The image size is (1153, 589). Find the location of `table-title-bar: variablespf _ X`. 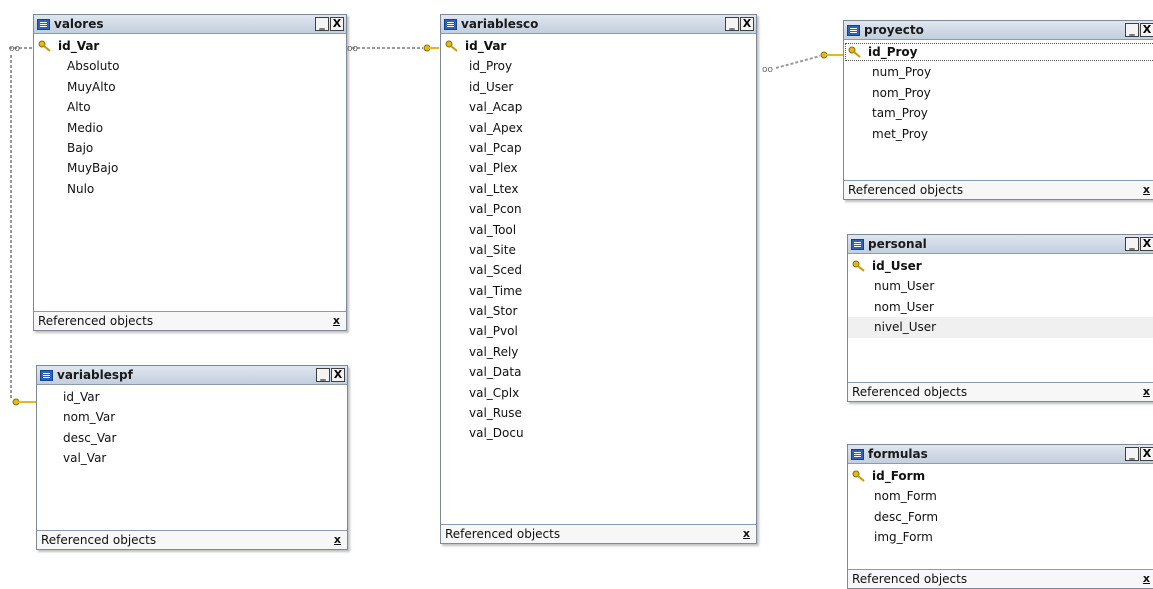

table-title-bar: variablespf _ X is located at coordinates (192, 375).